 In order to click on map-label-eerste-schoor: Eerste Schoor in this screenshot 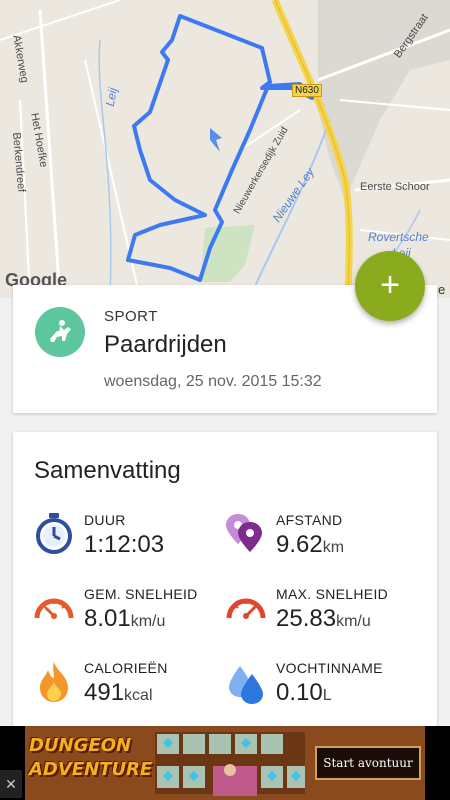, I will do `click(395, 187)`.